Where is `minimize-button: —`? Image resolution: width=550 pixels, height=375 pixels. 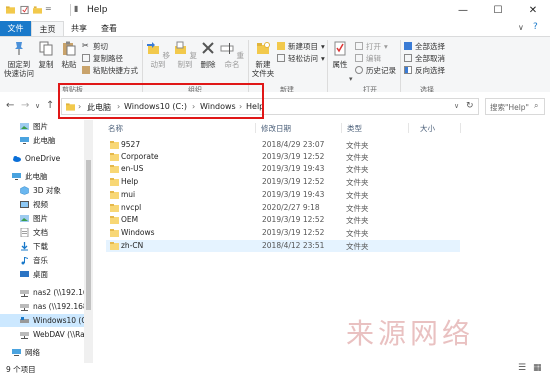
minimize-button: — is located at coordinates (463, 10).